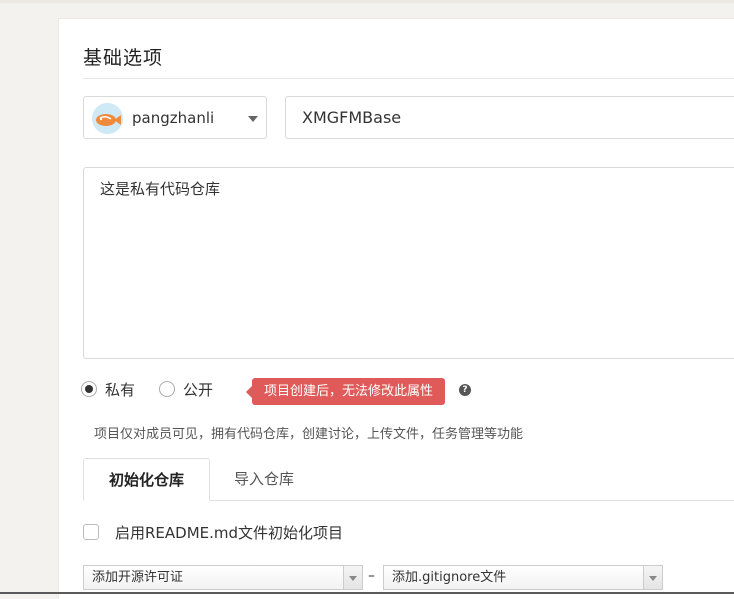 The height and width of the screenshot is (599, 734). I want to click on owner-select: pangzhanli, so click(175, 117).